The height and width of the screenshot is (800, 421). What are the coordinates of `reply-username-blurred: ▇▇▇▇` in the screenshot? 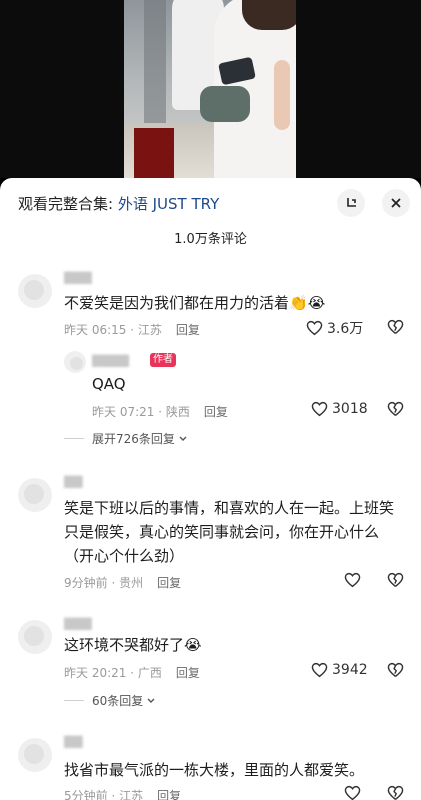 It's located at (110, 360).